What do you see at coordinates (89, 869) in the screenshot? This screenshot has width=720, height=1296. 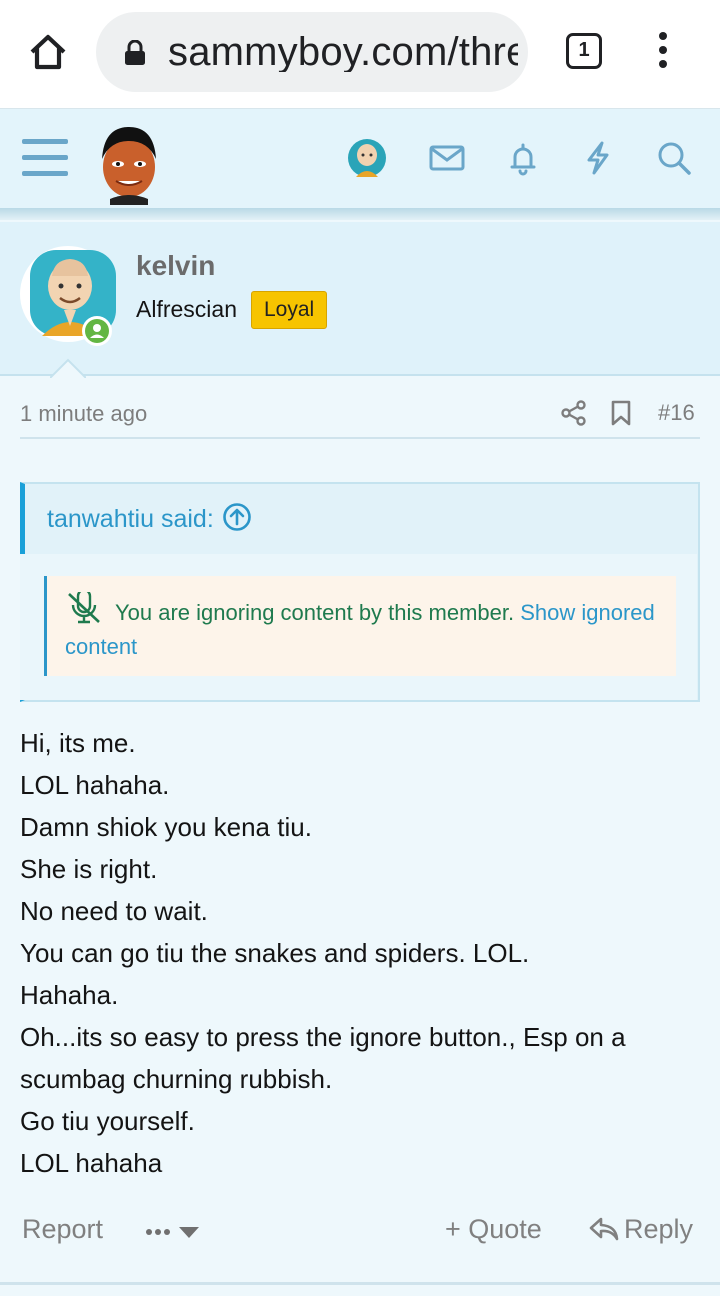 I see `post-line: She is right.` at bounding box center [89, 869].